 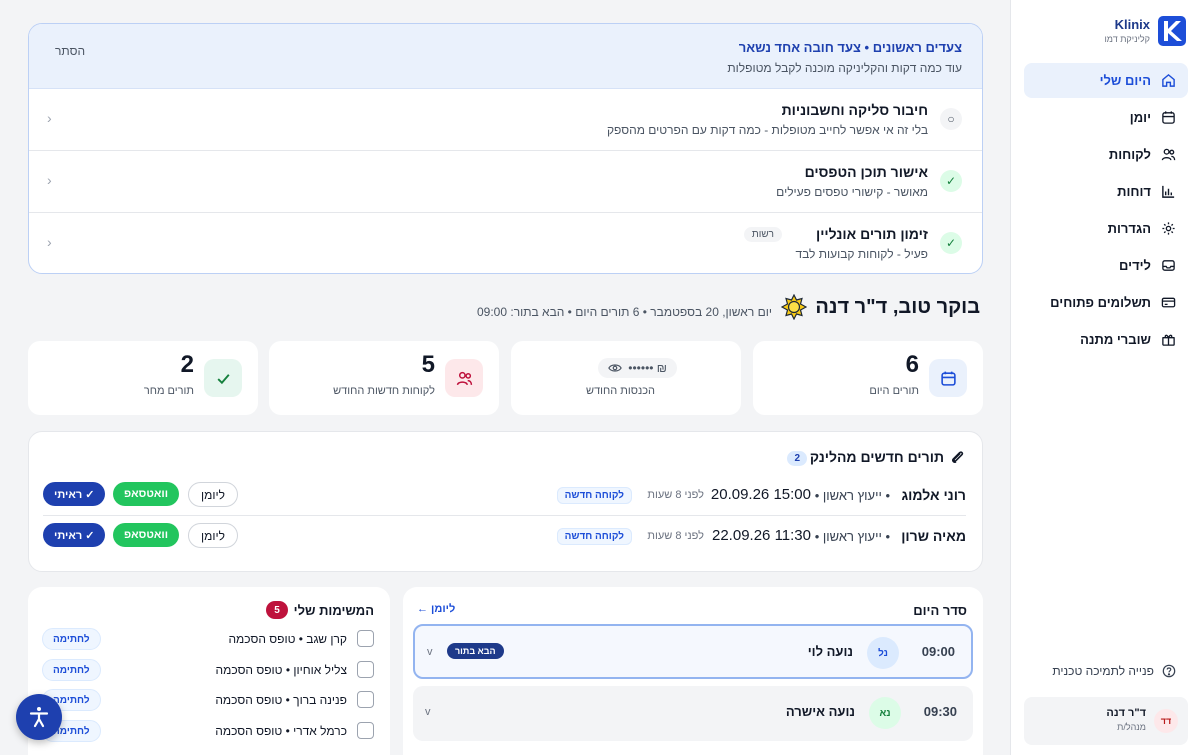 What do you see at coordinates (277, 610) in the screenshot?
I see `tasks-count-badge: 5` at bounding box center [277, 610].